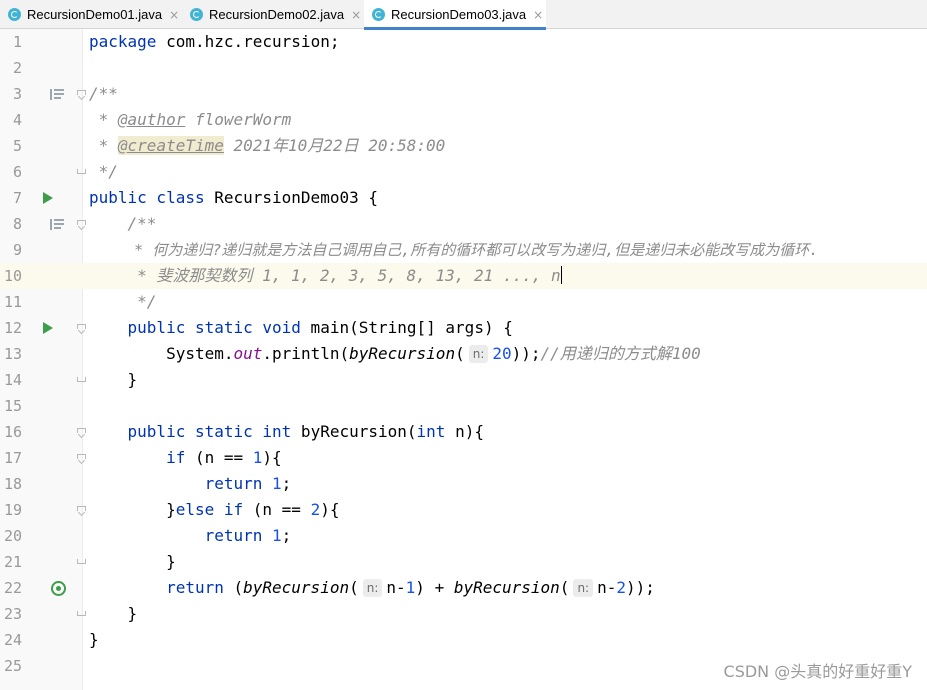 This screenshot has width=927, height=690. What do you see at coordinates (277, 14) in the screenshot?
I see `tab-label: RecursionDemo02.java` at bounding box center [277, 14].